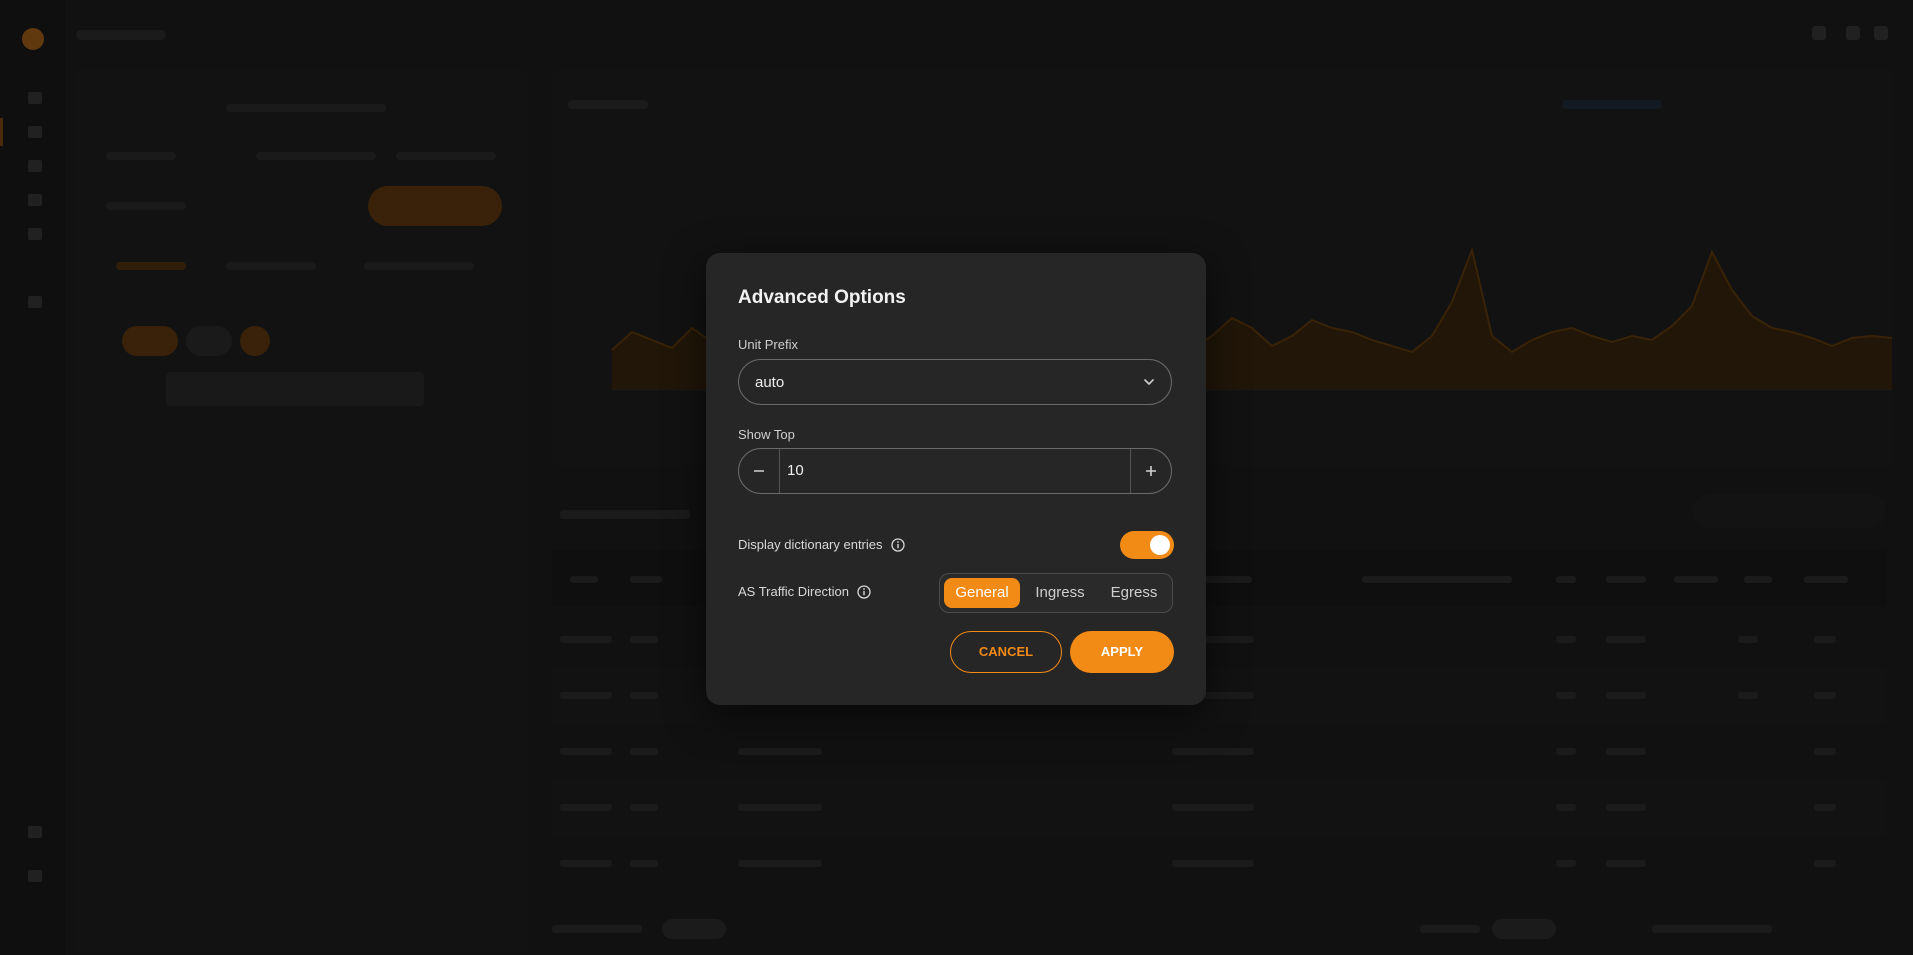  I want to click on display-dictionary-row: Display dictionary entries, so click(821, 544).